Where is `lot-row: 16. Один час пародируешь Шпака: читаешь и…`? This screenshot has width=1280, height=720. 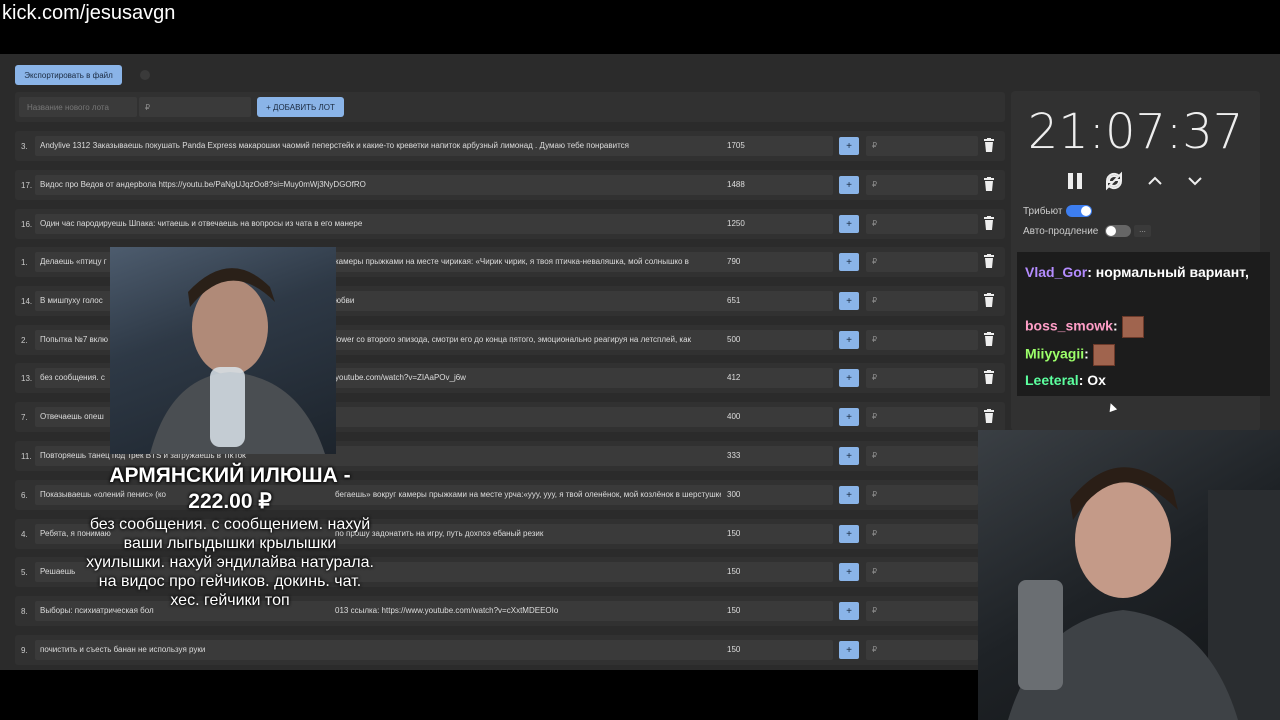 lot-row: 16. Один час пародируешь Шпака: читаешь и… is located at coordinates (510, 224).